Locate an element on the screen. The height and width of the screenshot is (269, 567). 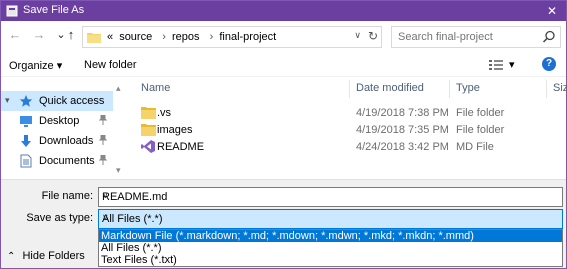
breadcrumb-repos: repos is located at coordinates (186, 37).